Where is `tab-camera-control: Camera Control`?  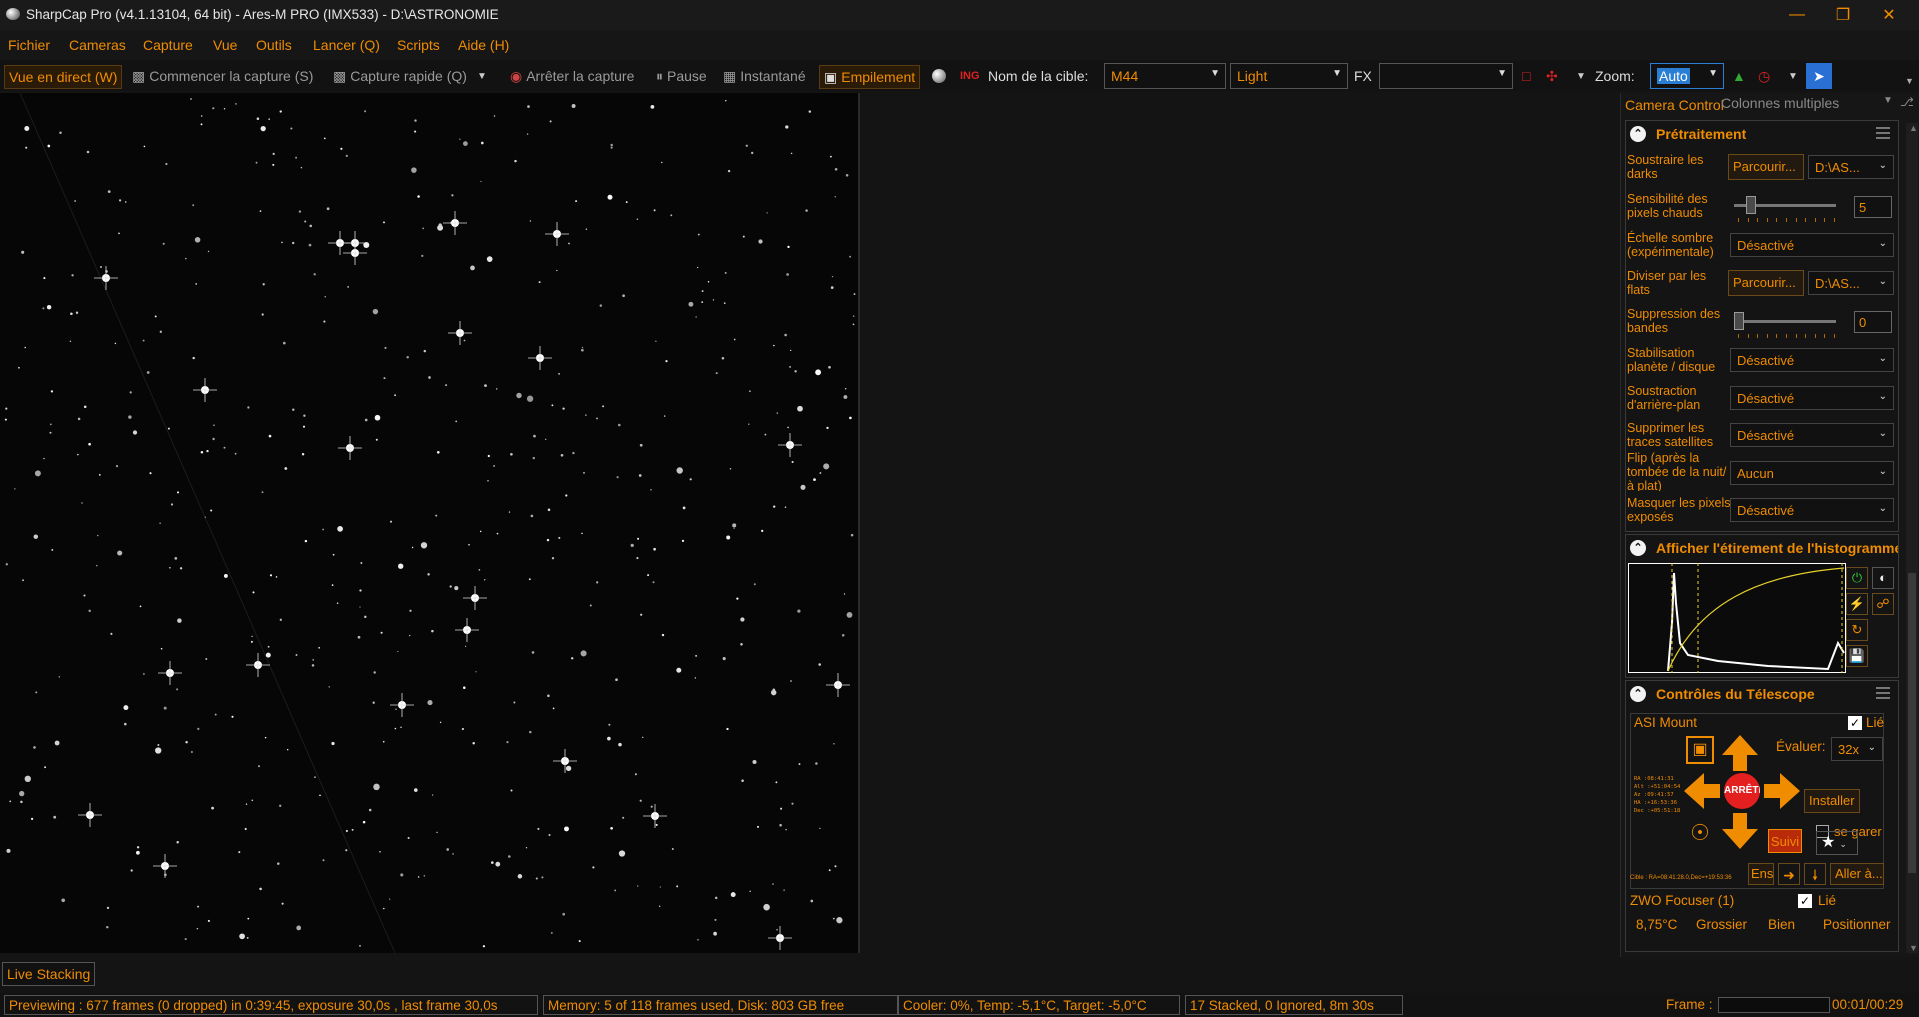 tab-camera-control: Camera Control is located at coordinates (1674, 105).